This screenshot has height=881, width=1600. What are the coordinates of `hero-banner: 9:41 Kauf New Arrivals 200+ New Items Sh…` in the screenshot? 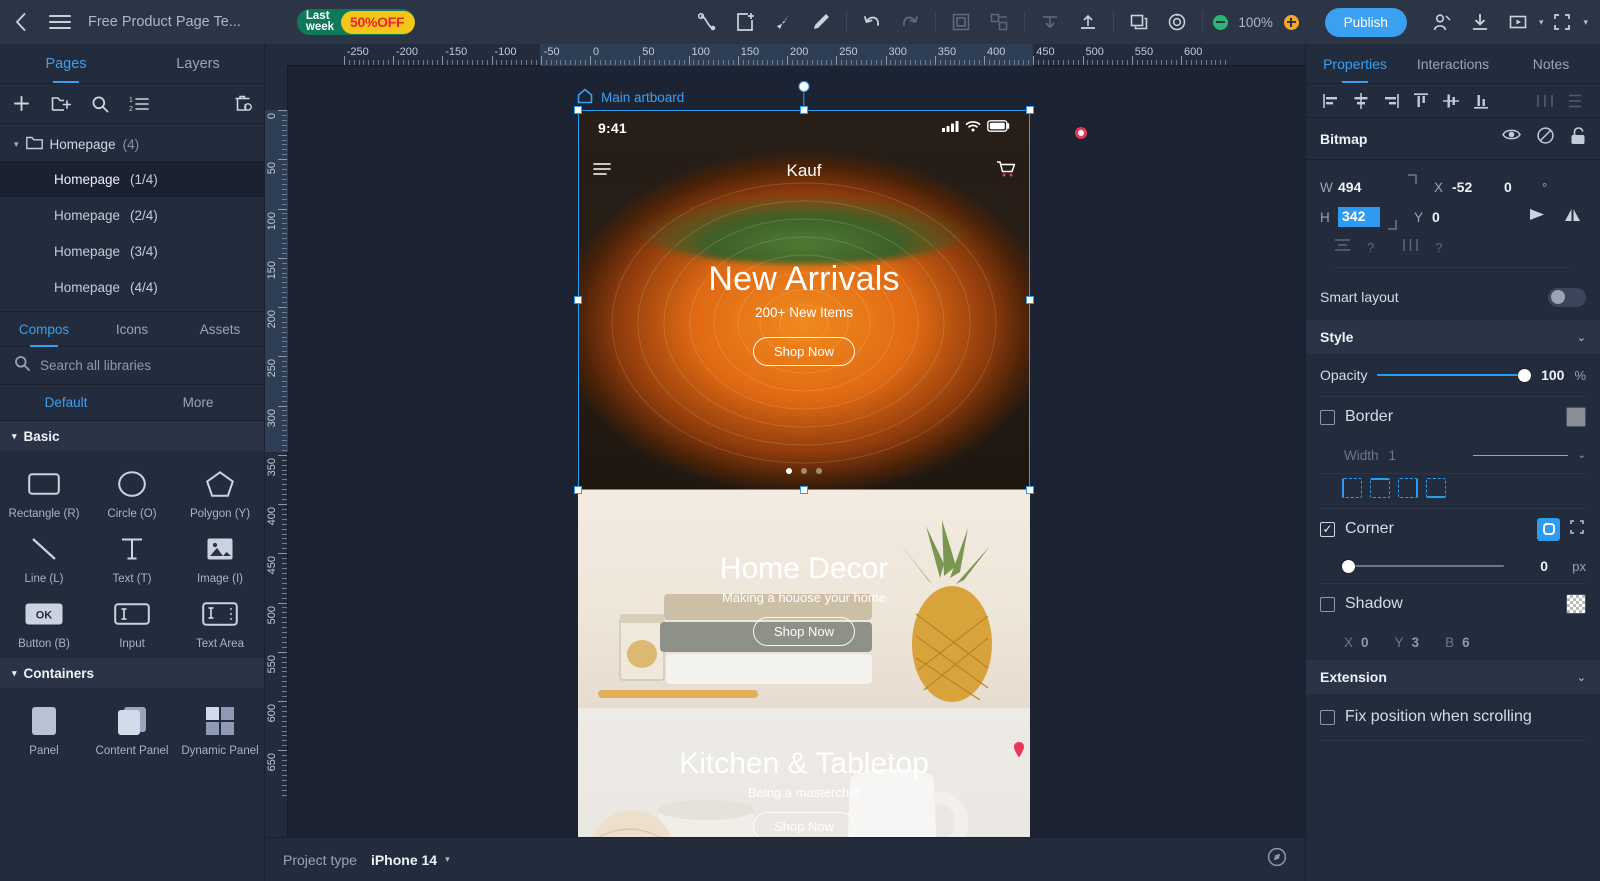 It's located at (804, 300).